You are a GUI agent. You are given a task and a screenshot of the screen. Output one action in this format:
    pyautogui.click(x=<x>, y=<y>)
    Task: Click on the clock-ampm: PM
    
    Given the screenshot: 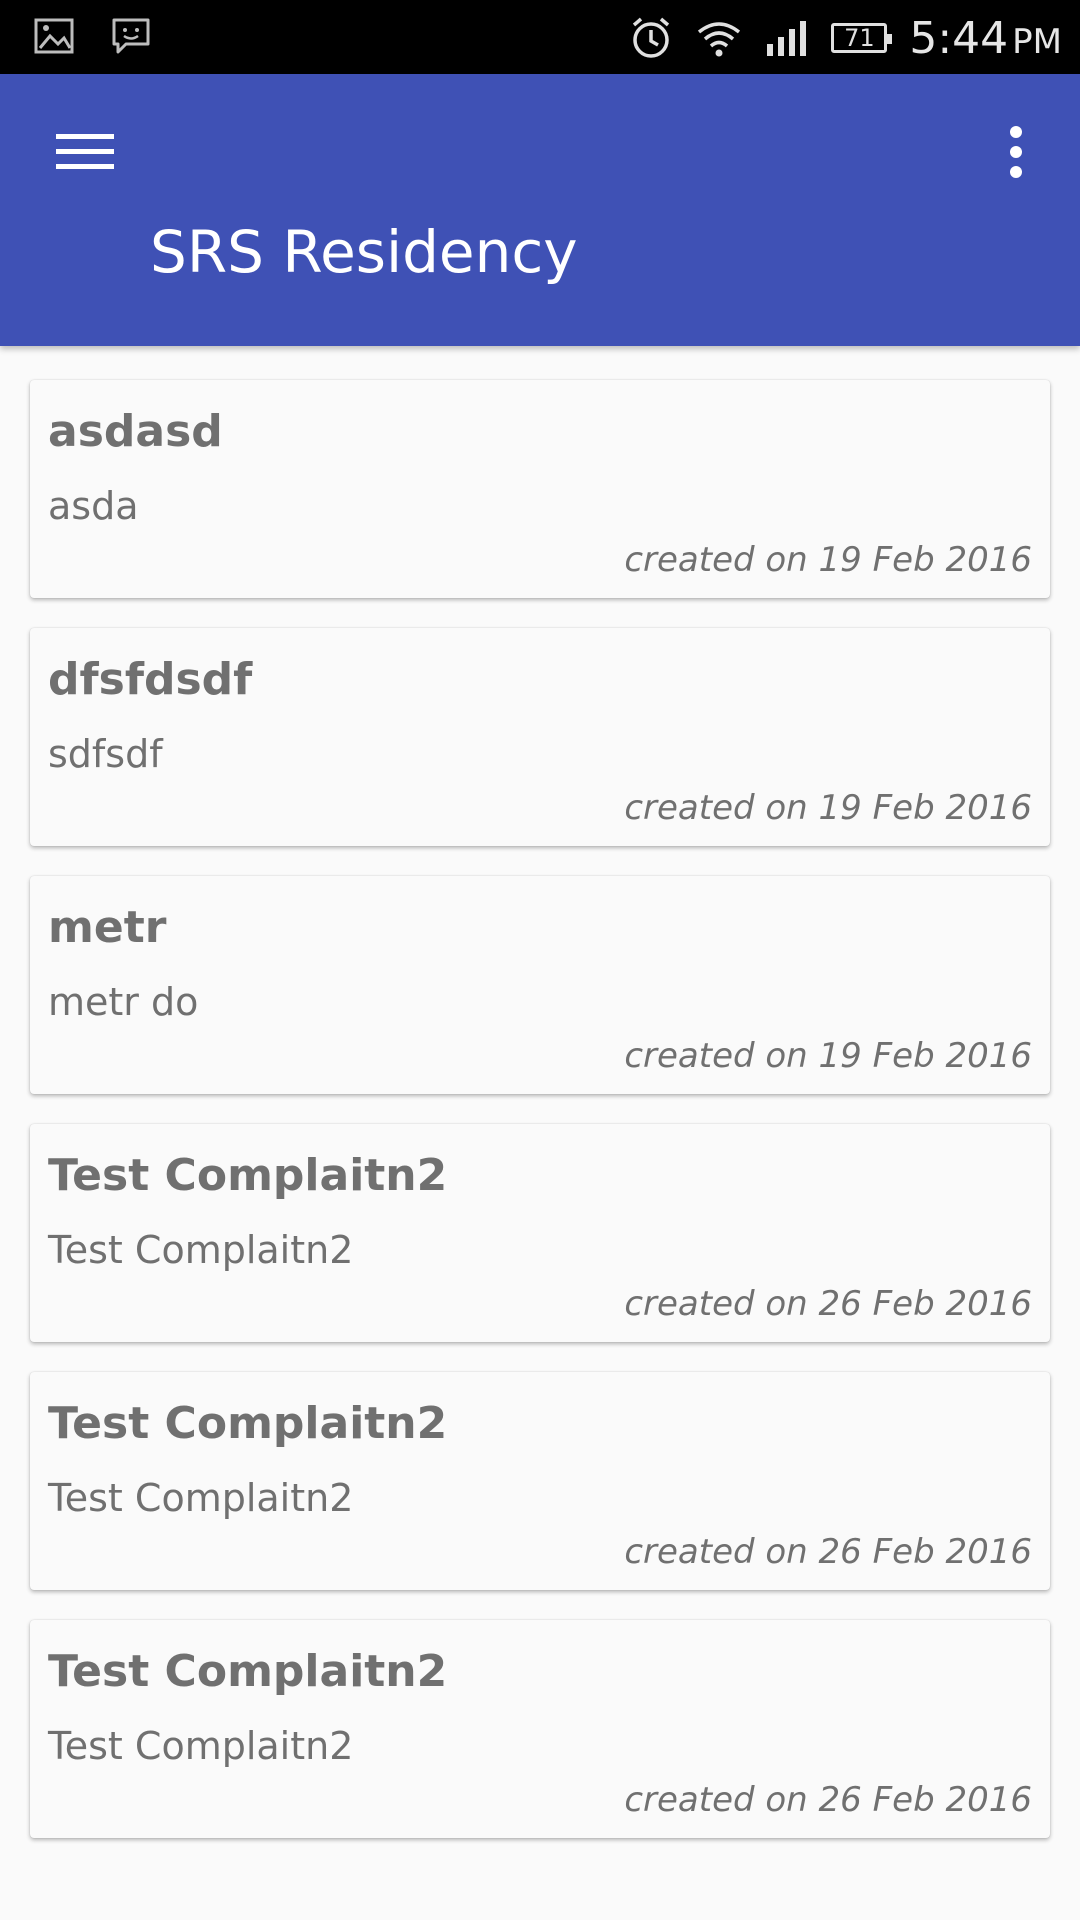 What is the action you would take?
    pyautogui.click(x=1037, y=41)
    